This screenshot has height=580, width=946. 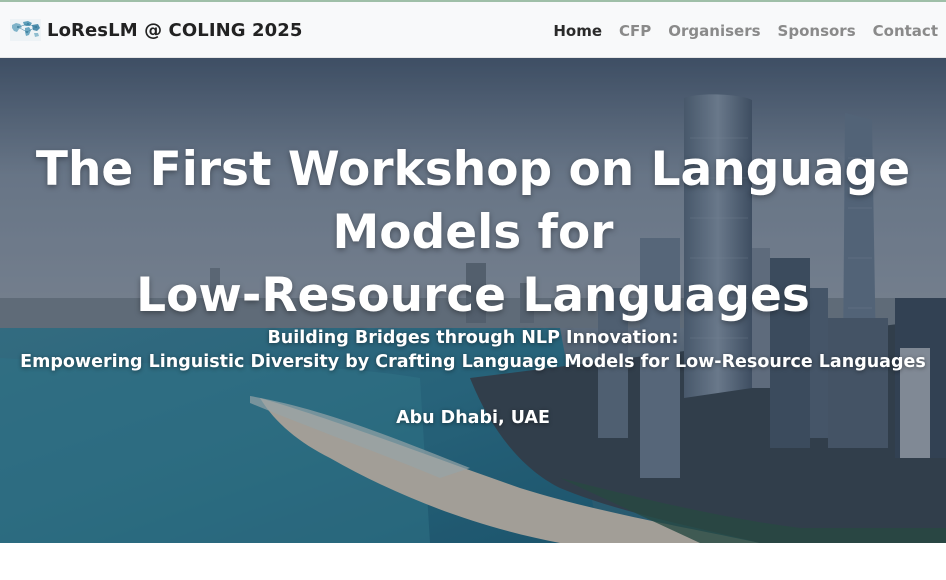 I want to click on nav-menu: Home CFP Organisers Sponsors Contact, so click(x=745, y=30).